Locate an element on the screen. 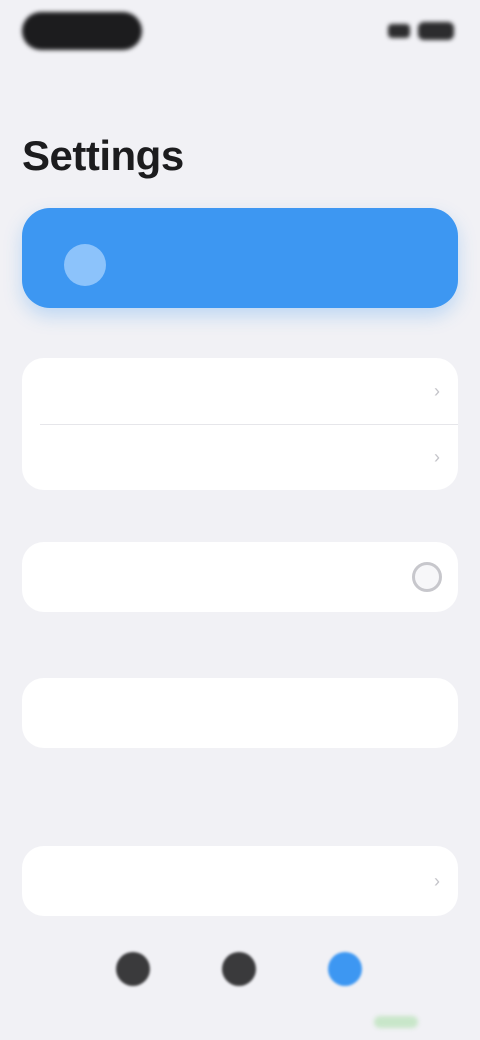 The image size is (480, 1040). settings-group-4: › is located at coordinates (240, 881).